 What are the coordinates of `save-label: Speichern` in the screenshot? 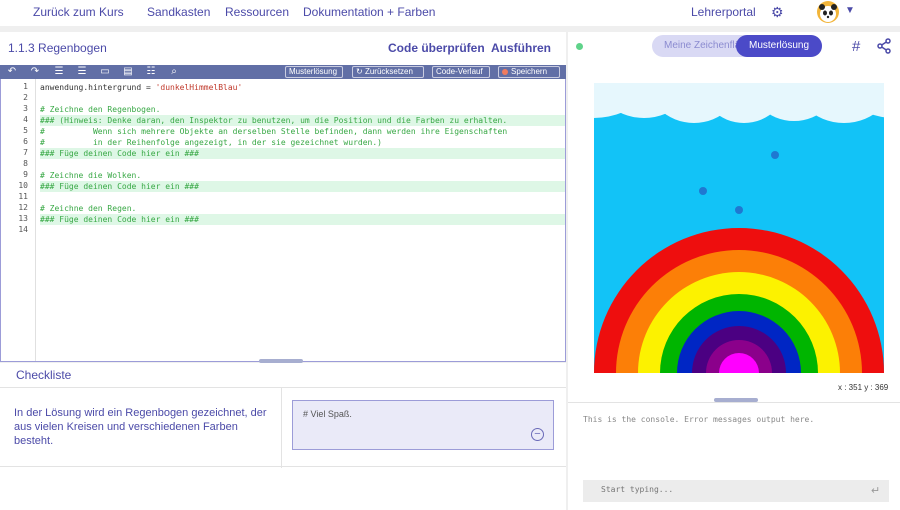 It's located at (529, 71).